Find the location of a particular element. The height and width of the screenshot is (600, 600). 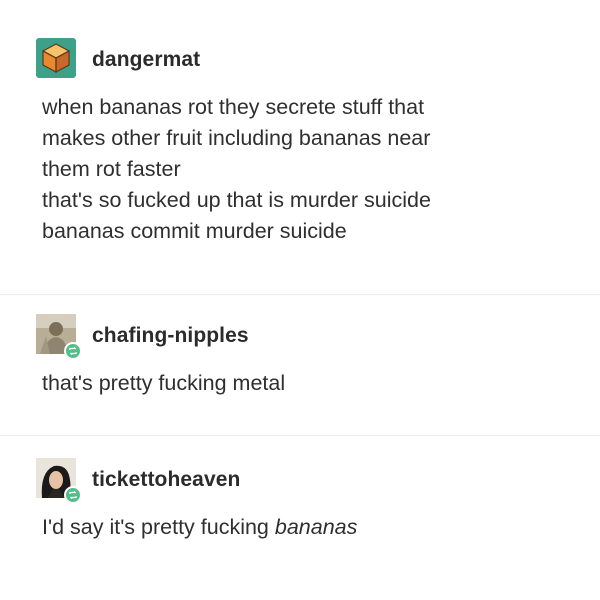

body-text-emphasis: bananas is located at coordinates (316, 527).